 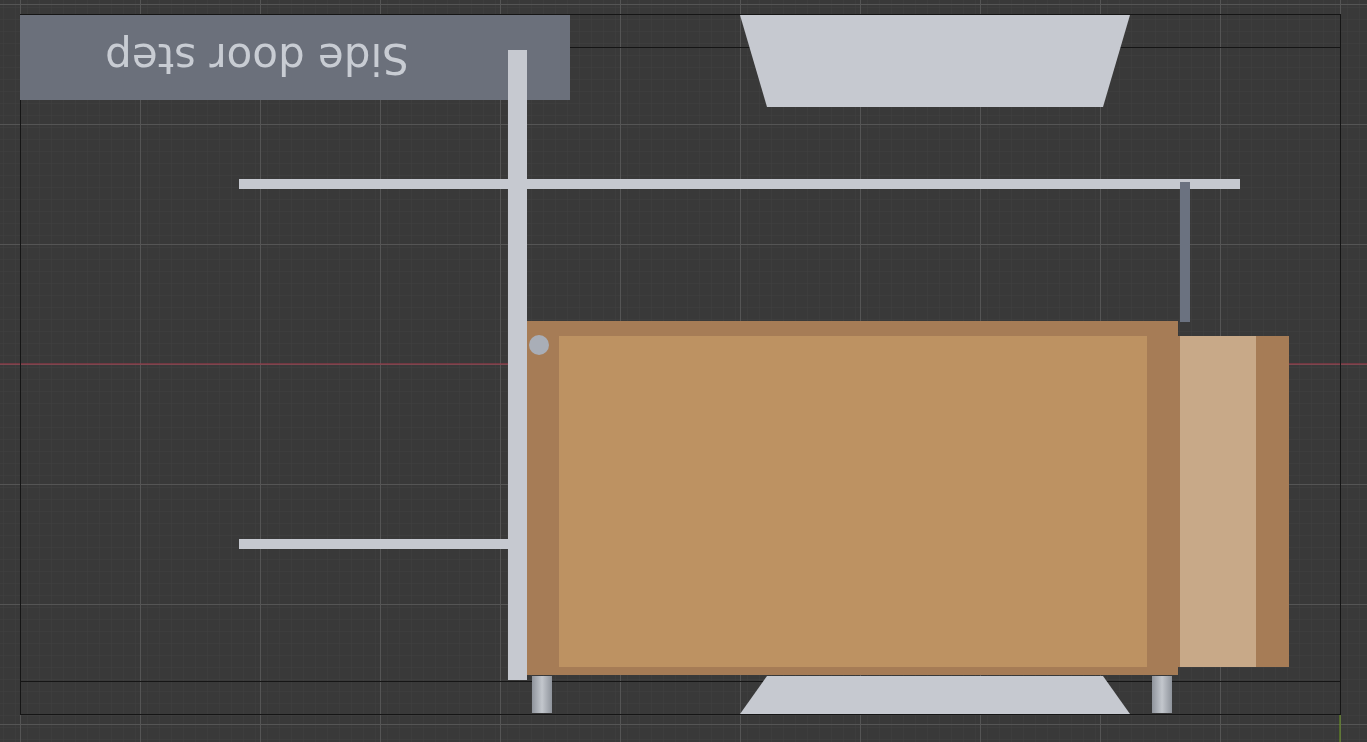 What do you see at coordinates (1340, 727) in the screenshot?
I see `y-axis-line` at bounding box center [1340, 727].